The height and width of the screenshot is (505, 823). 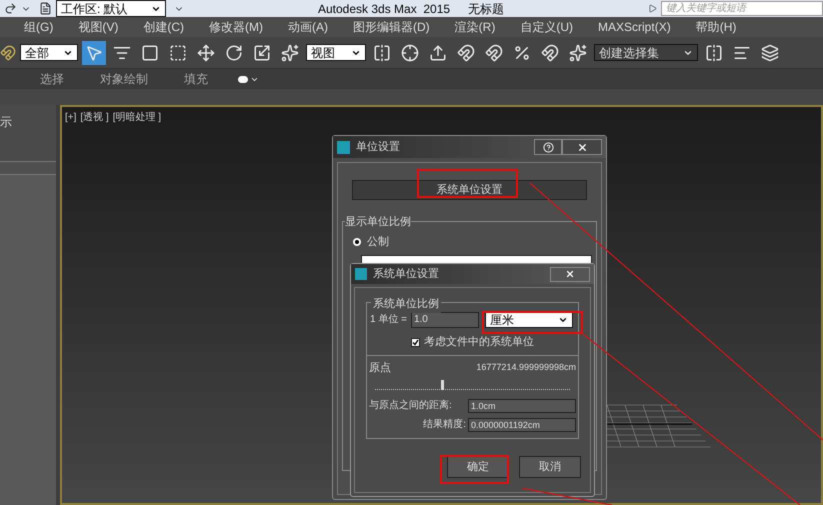 I want to click on select-tool-icon, so click(x=94, y=52).